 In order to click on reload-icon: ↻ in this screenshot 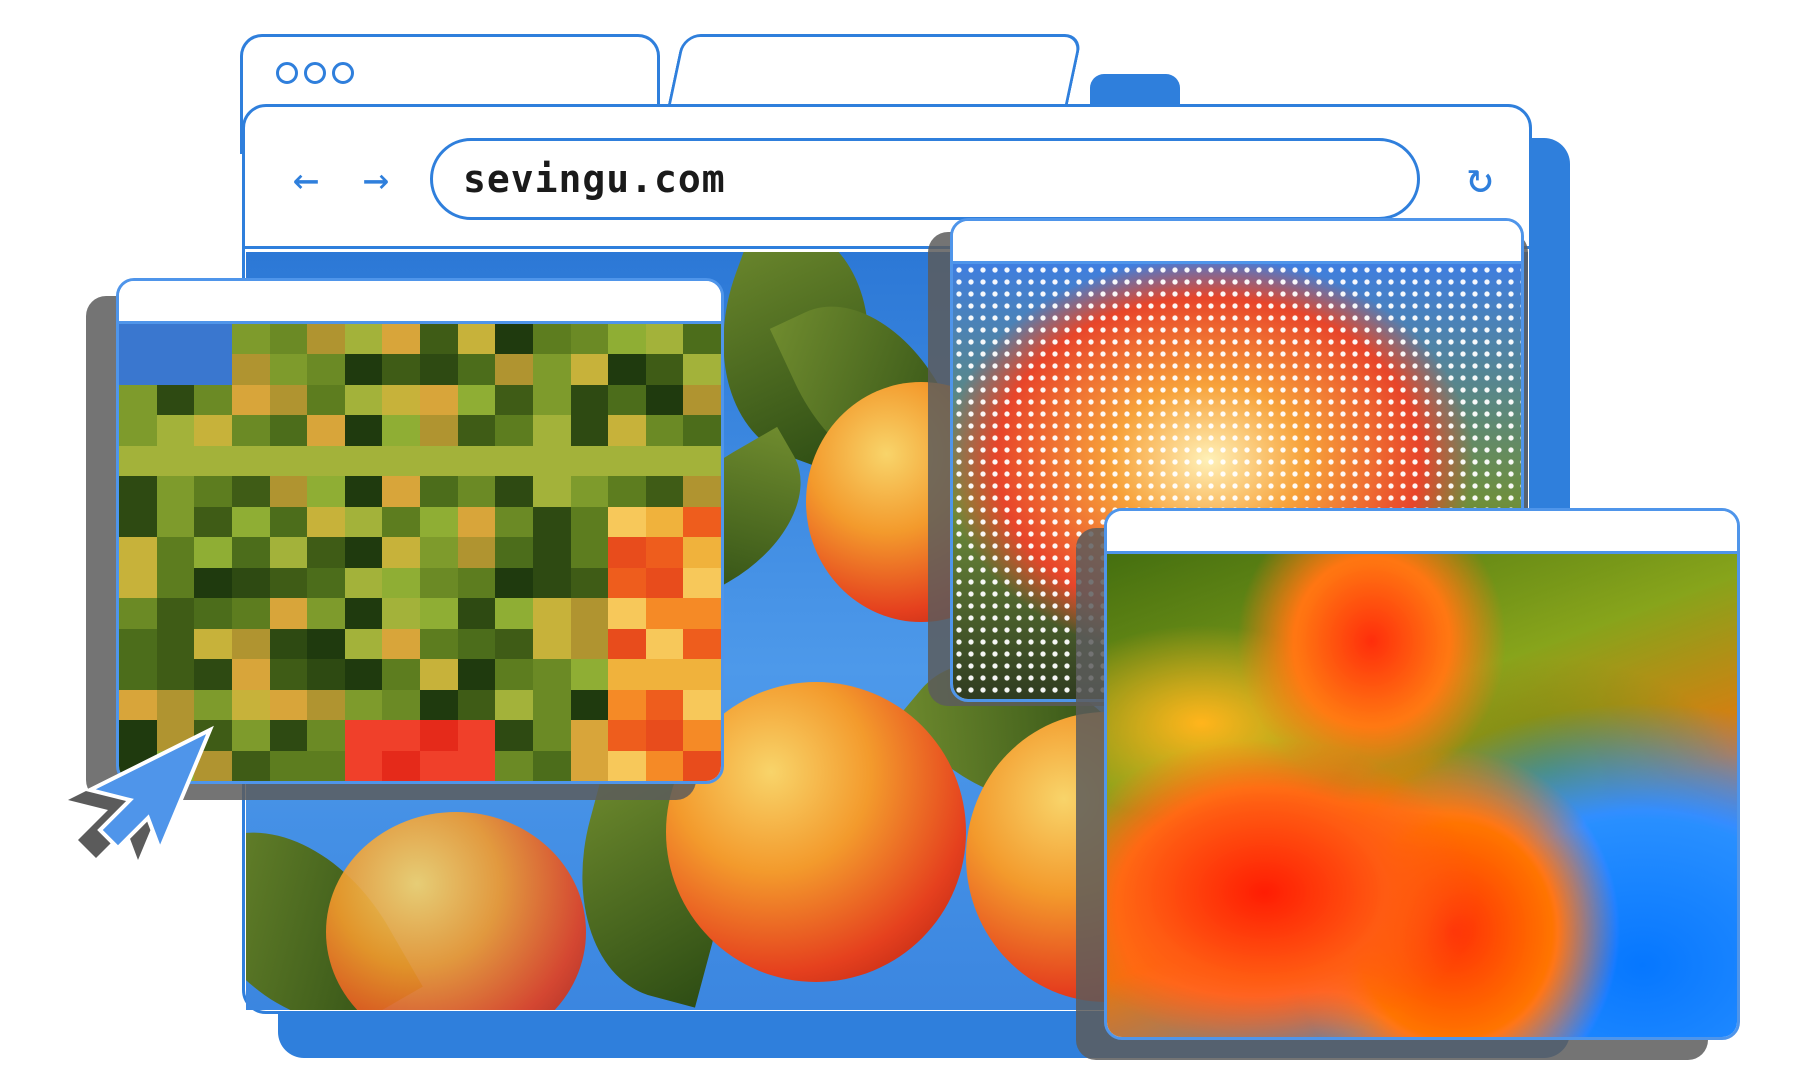, I will do `click(1480, 178)`.